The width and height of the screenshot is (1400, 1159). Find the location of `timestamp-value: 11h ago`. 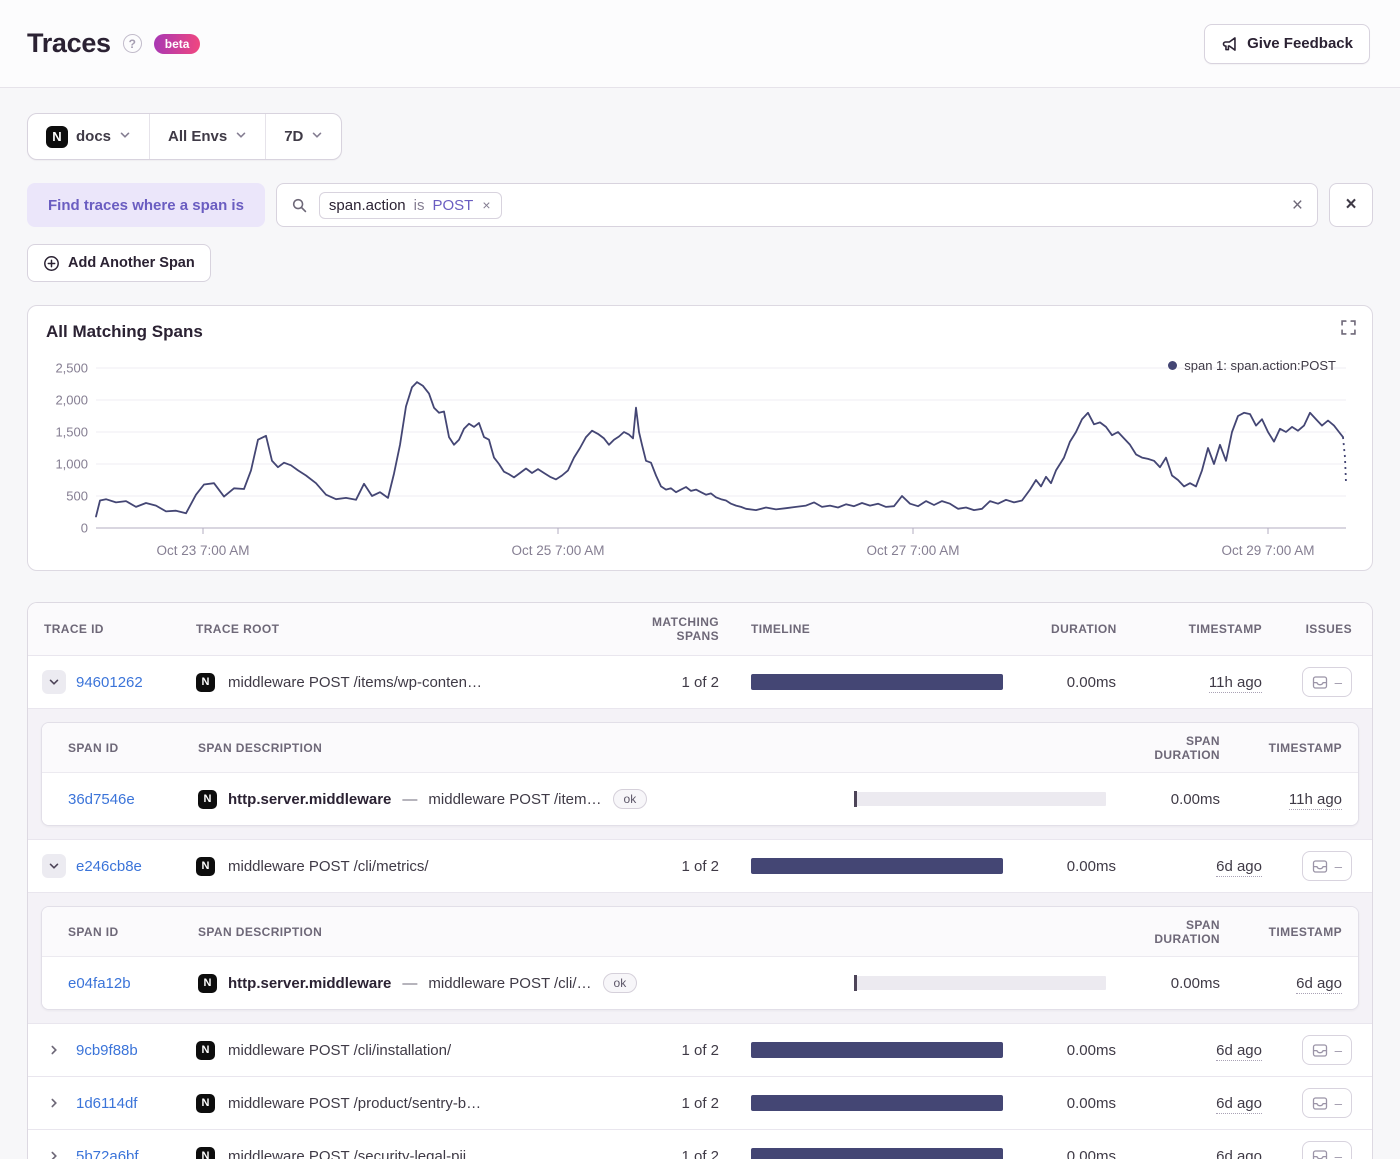

timestamp-value: 11h ago is located at coordinates (1235, 683).